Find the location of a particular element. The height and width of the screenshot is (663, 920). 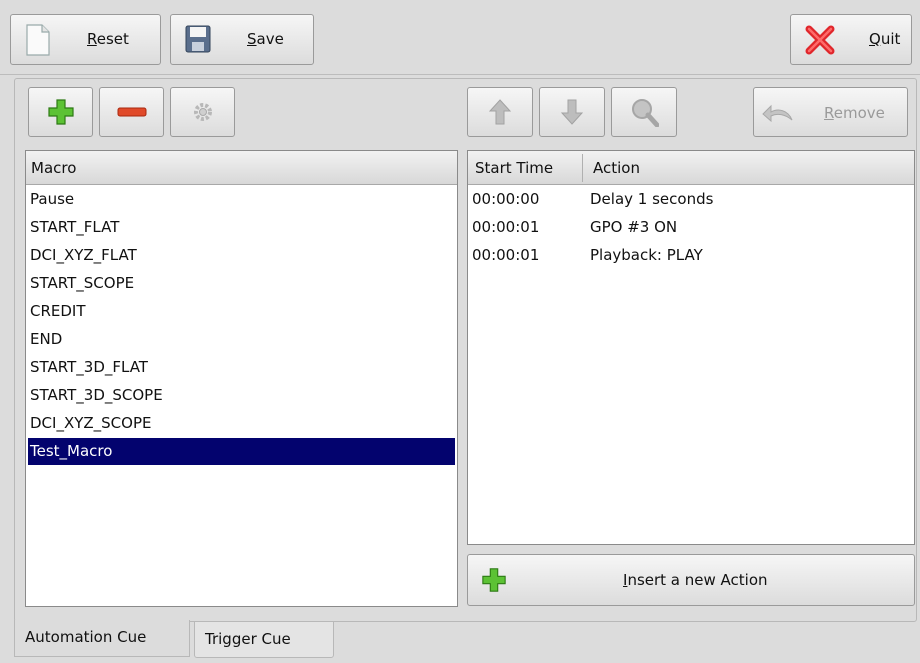

quit-label: Quit is located at coordinates (885, 39).